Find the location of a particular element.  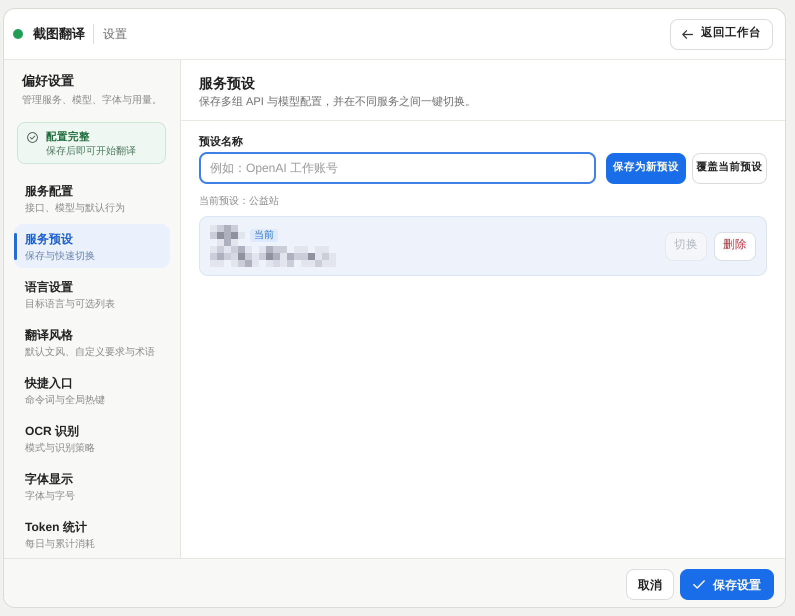

section-description: 保存多组 API 与模型配置，并在不同服务之间一键切换。 is located at coordinates (338, 102).